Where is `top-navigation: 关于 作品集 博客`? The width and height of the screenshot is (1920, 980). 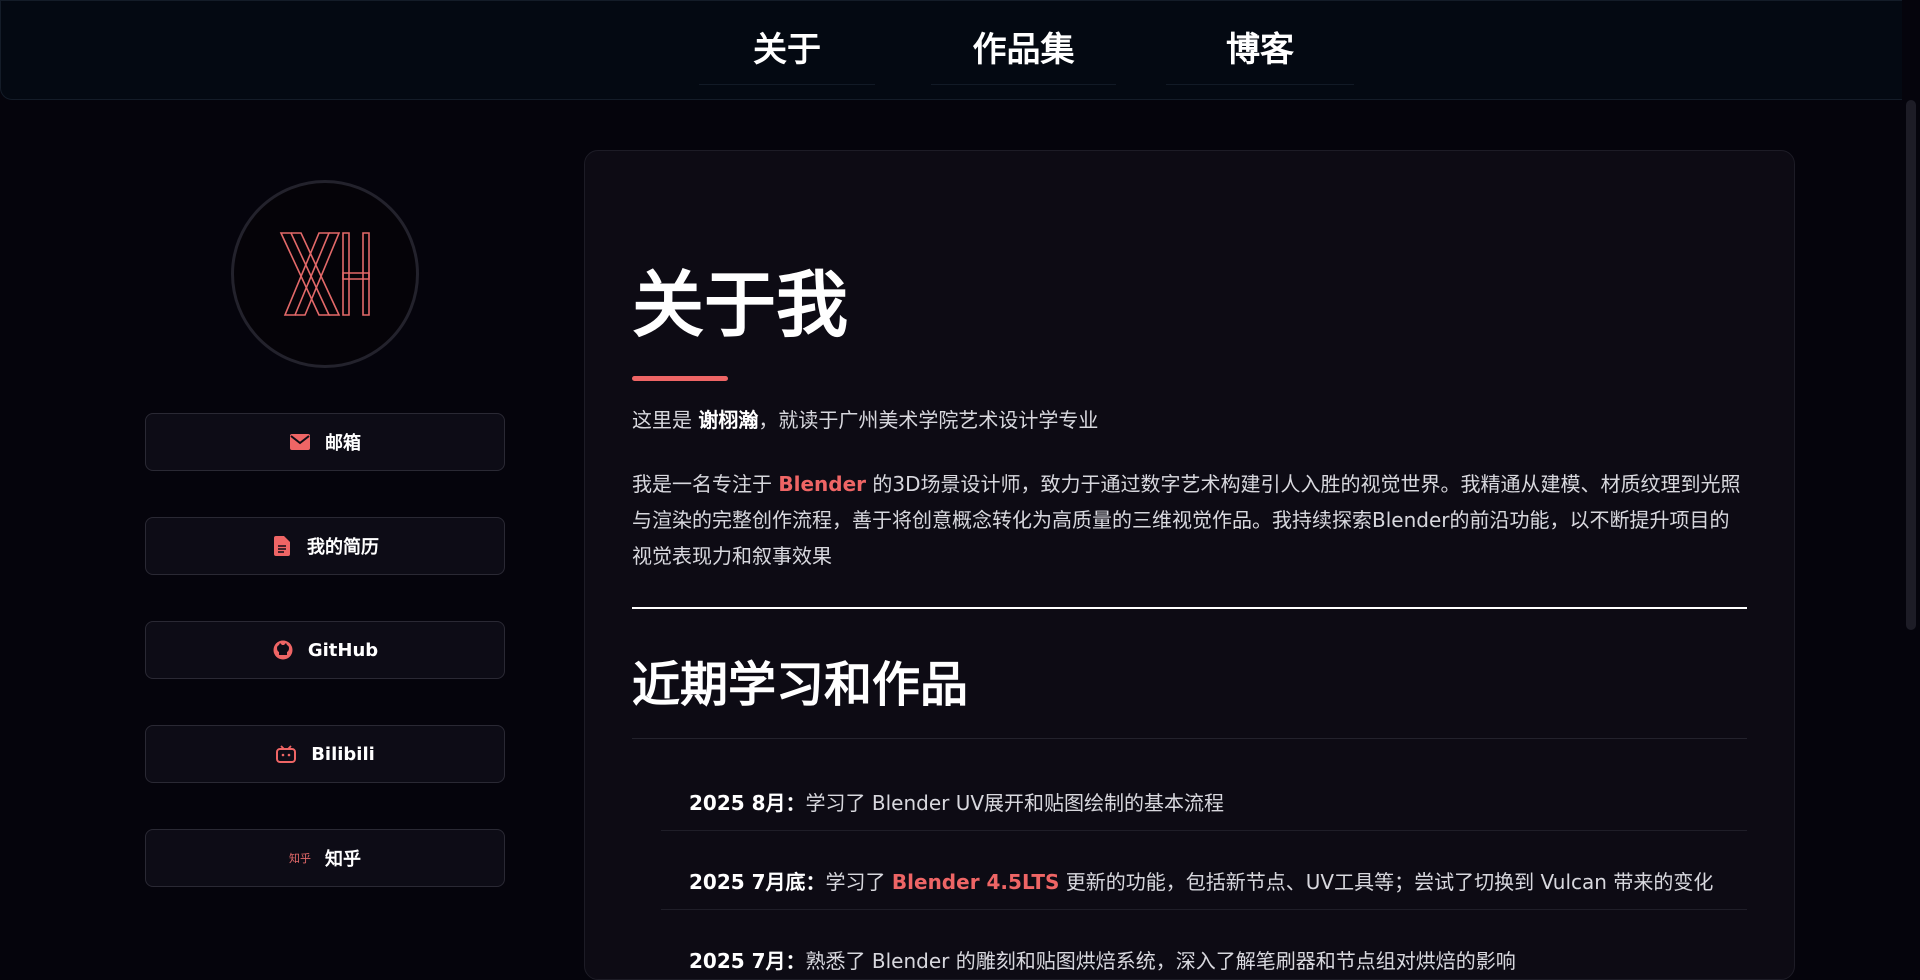 top-navigation: 关于 作品集 博客 is located at coordinates (960, 50).